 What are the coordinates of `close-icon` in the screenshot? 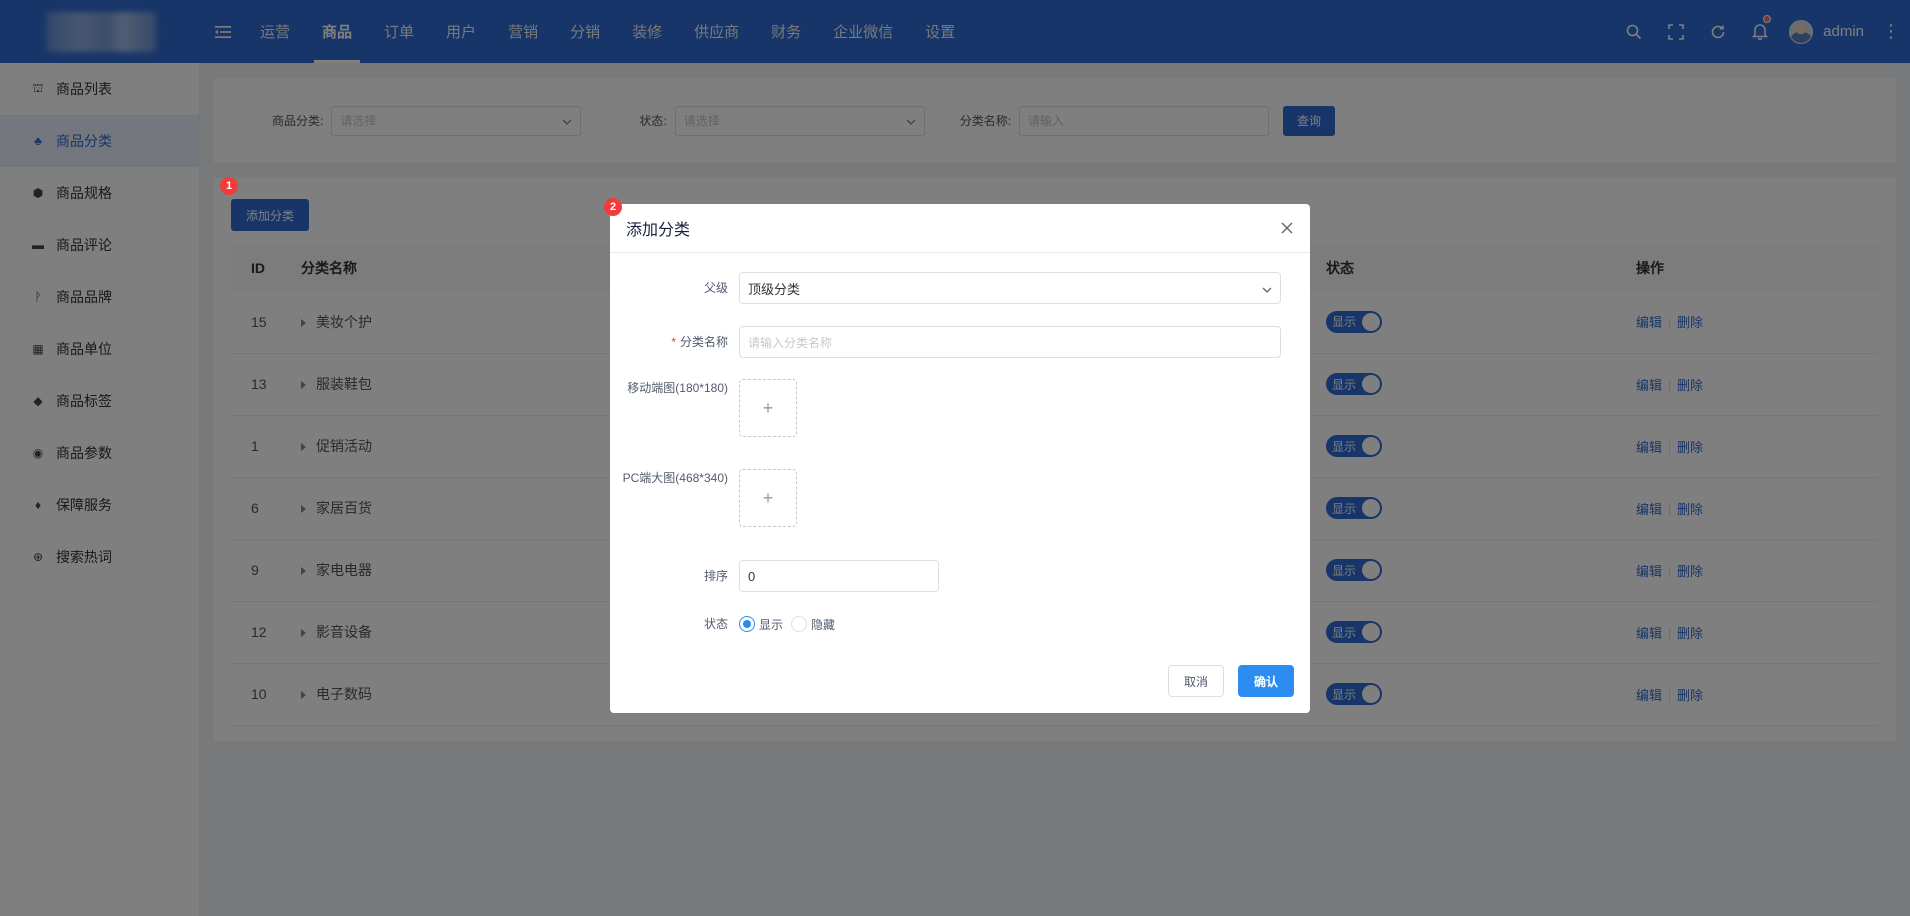 It's located at (1287, 228).